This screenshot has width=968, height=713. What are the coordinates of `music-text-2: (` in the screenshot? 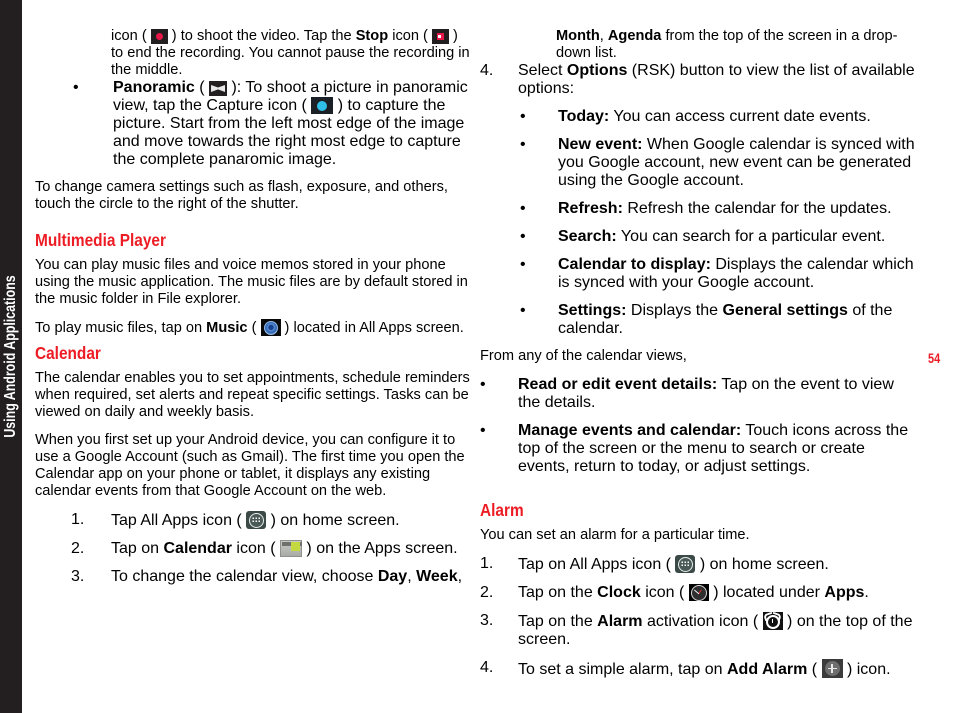 It's located at (254, 328).